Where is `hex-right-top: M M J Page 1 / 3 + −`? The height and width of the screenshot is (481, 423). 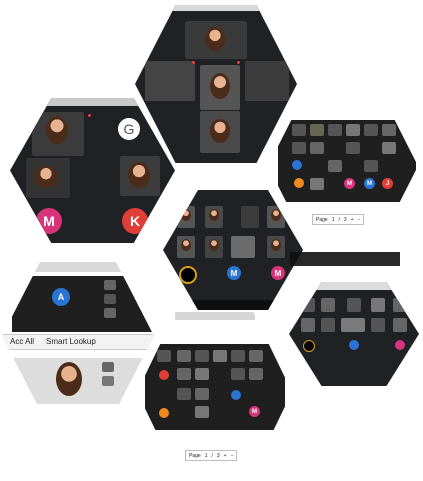
hex-right-top: M M J Page 1 / 3 + − is located at coordinates (343, 166).